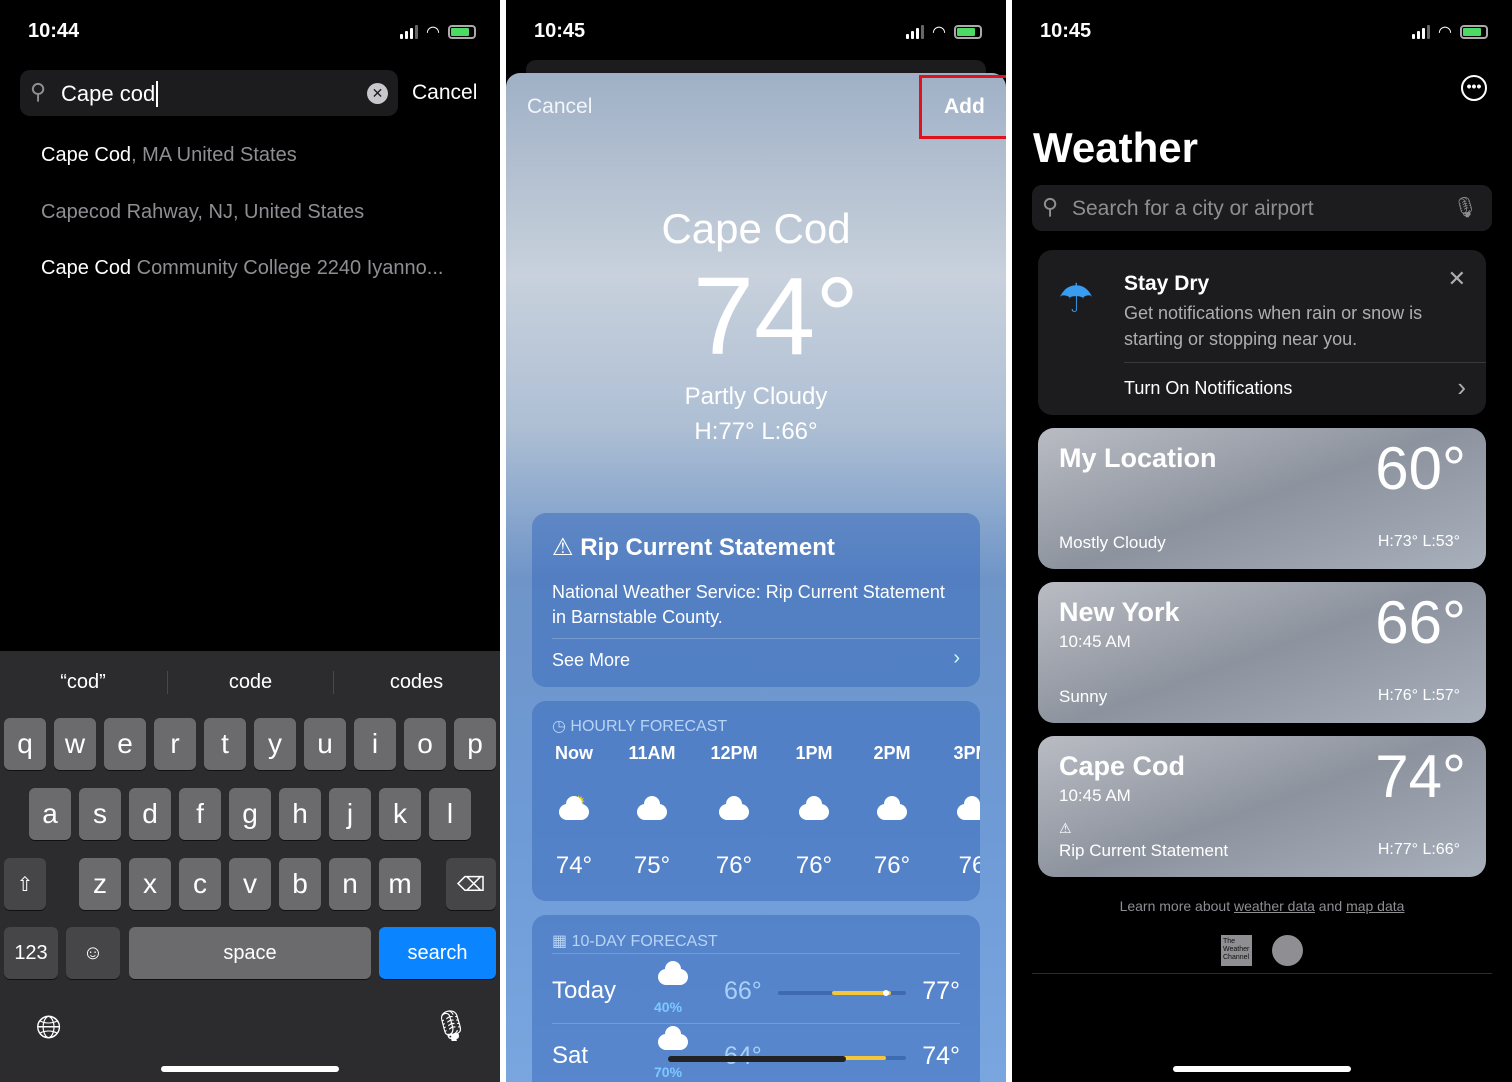  I want to click on location-condition: Sunny, so click(1083, 696).